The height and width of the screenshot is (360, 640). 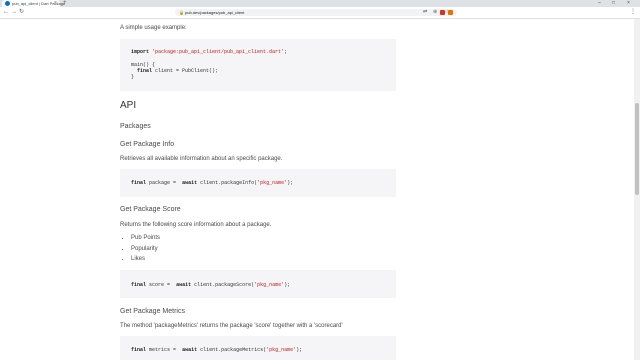 What do you see at coordinates (14, 12) in the screenshot?
I see `forward-icon: →` at bounding box center [14, 12].